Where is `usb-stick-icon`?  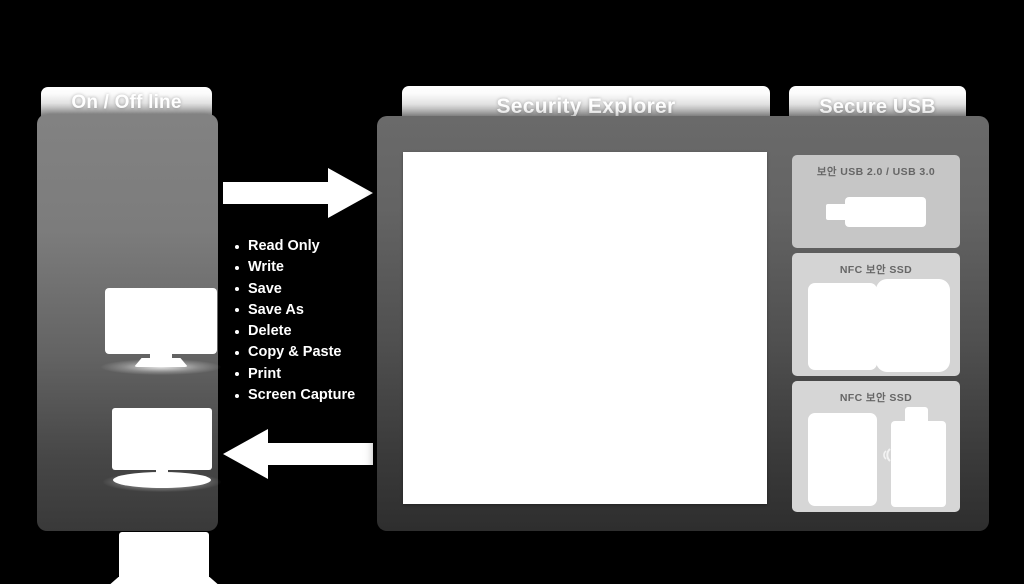 usb-stick-icon is located at coordinates (876, 212).